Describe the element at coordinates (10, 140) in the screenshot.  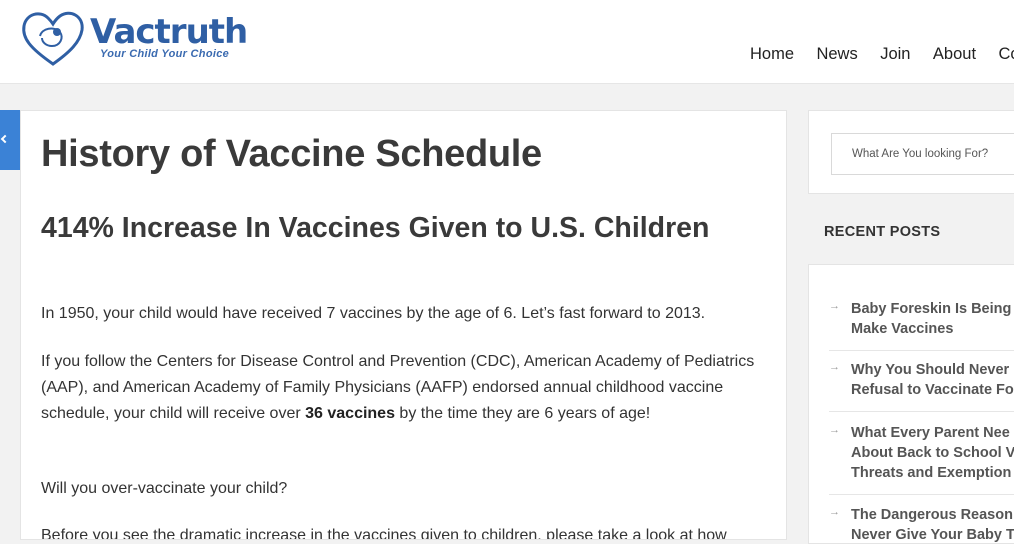
I see `share-side-tab` at that location.